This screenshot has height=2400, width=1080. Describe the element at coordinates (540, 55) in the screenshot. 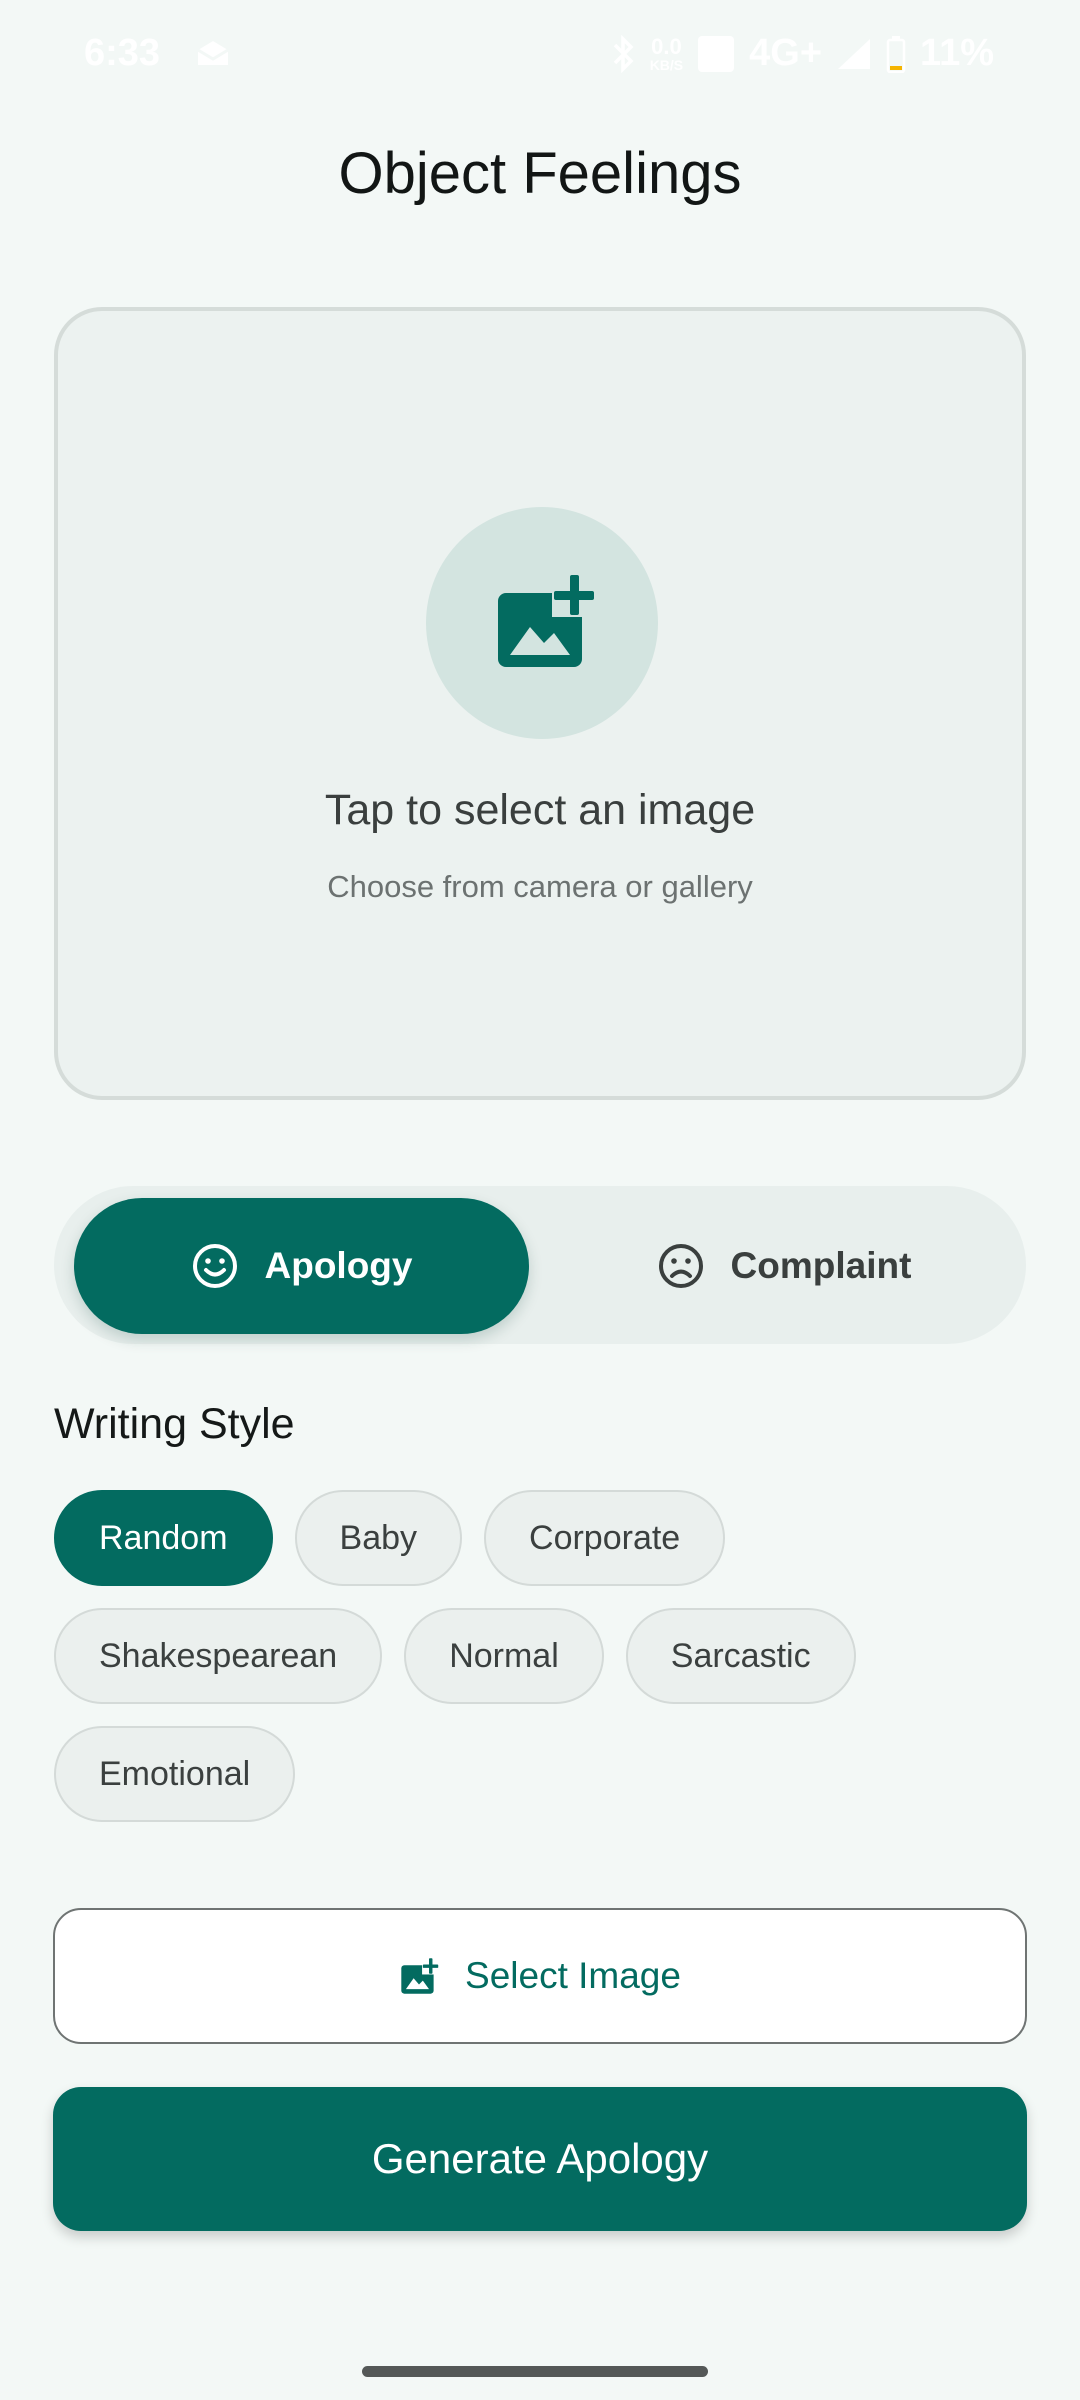

I see `status-bar: 6:33 0.0 KB/S 4G+ 11%` at that location.